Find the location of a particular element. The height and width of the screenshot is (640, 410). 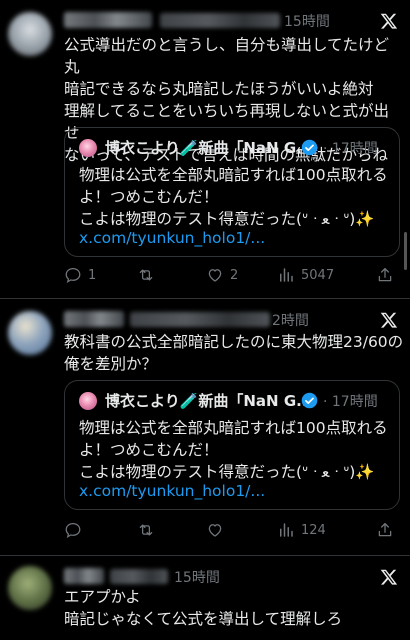

views-count: 5047 is located at coordinates (318, 275).